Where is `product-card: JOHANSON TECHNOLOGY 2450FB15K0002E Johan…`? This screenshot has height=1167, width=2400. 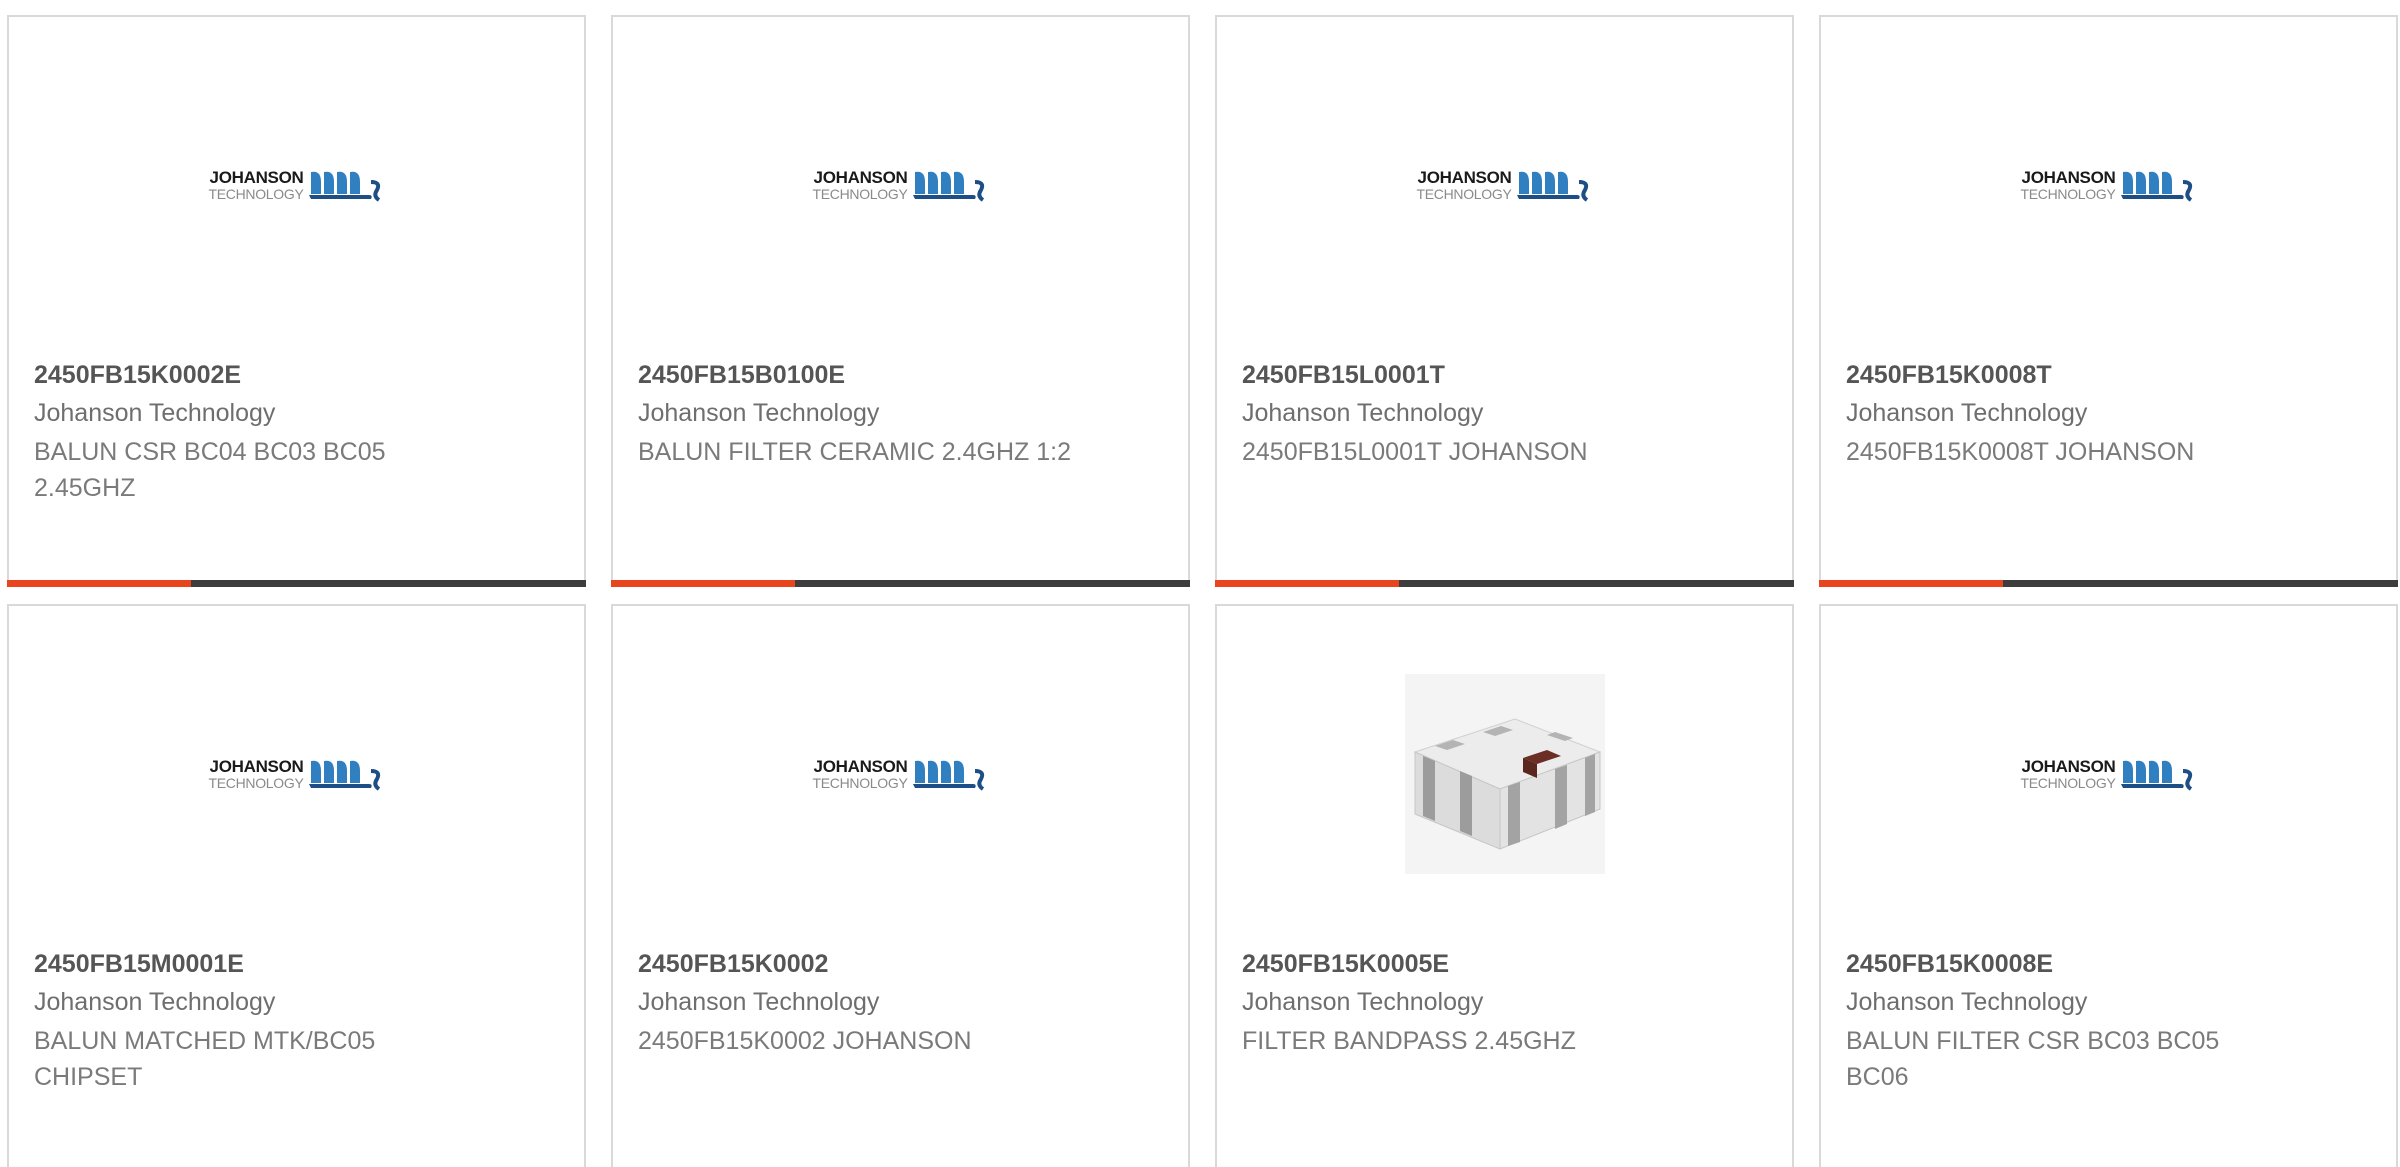 product-card: JOHANSON TECHNOLOGY 2450FB15K0002E Johan… is located at coordinates (296, 301).